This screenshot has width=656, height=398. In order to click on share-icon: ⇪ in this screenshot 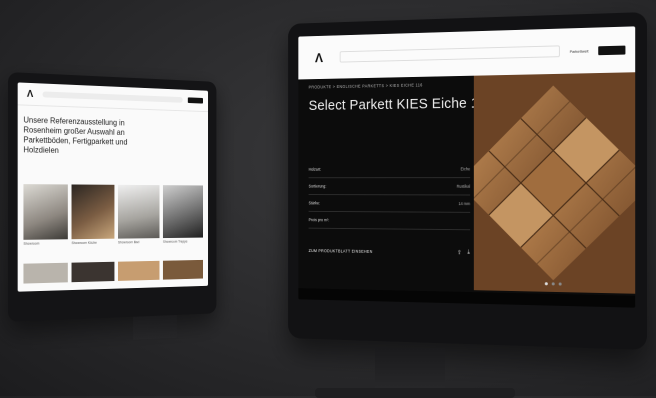, I will do `click(459, 252)`.